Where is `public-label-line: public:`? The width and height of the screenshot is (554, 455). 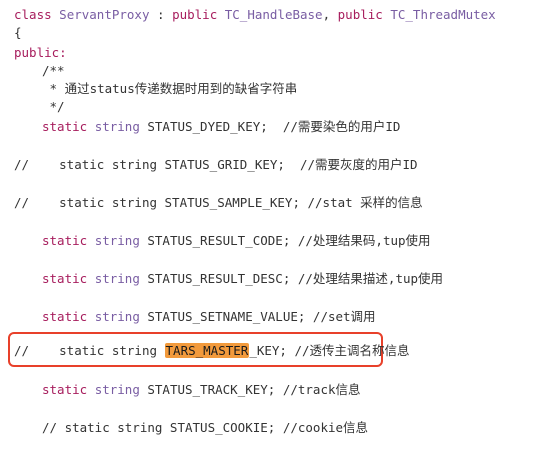
public-label-line: public: is located at coordinates (40, 52).